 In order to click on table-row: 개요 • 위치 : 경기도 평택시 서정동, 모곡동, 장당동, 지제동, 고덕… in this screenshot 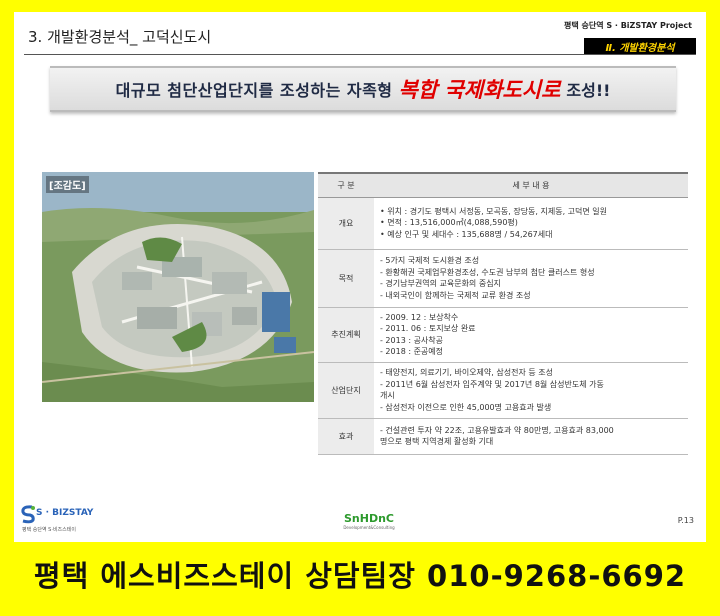, I will do `click(503, 223)`.